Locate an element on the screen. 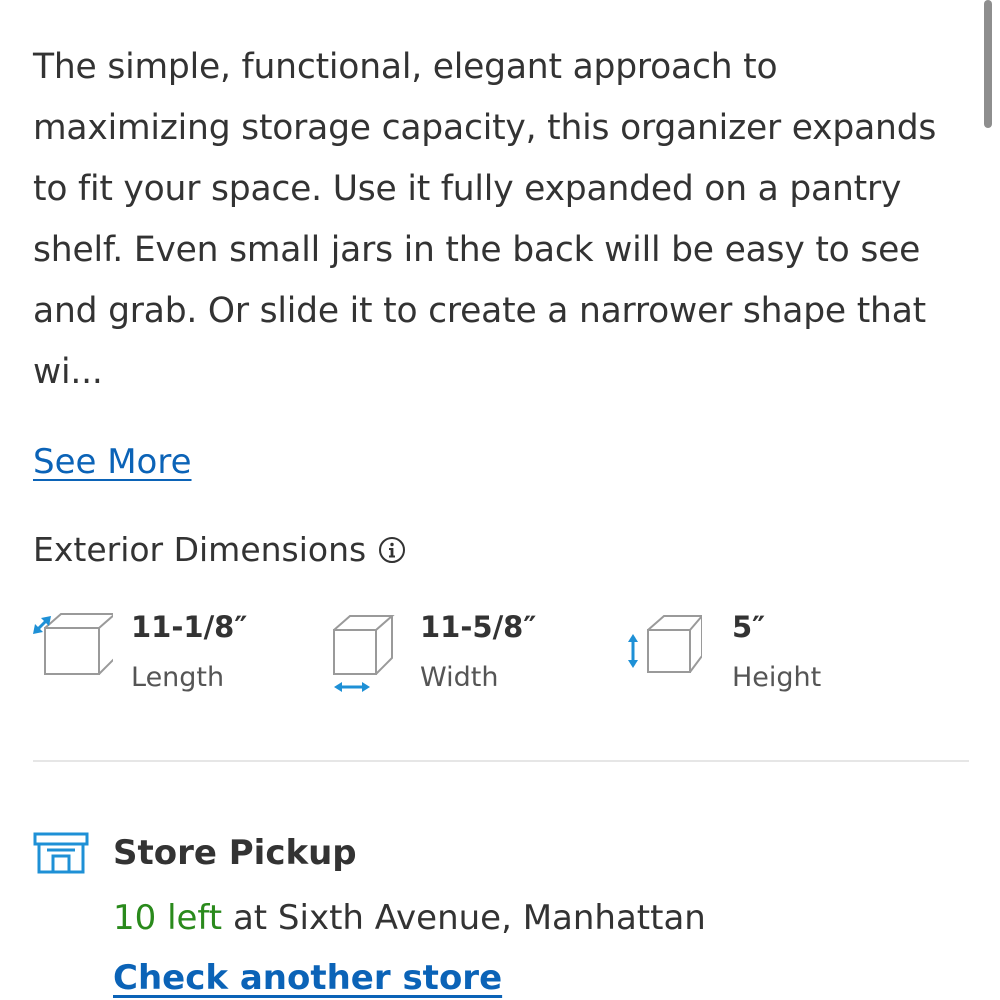 This screenshot has width=1000, height=1000. height-label: Height is located at coordinates (777, 677).